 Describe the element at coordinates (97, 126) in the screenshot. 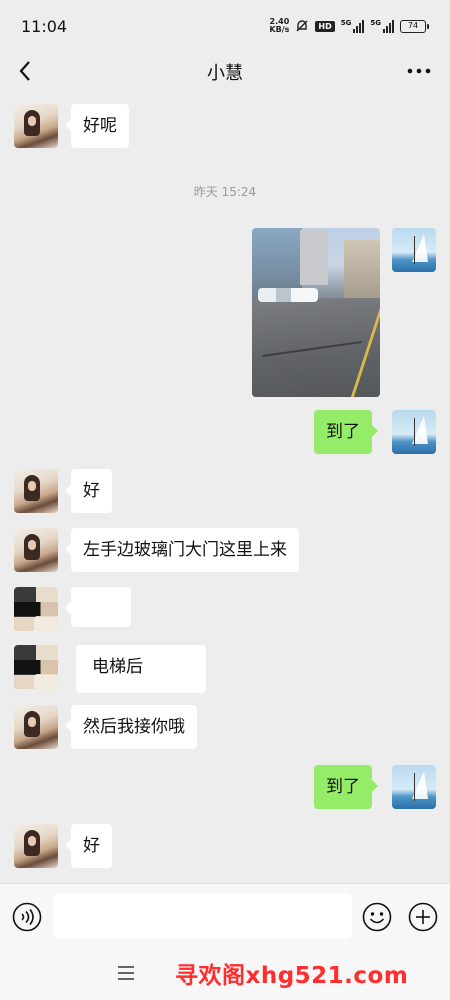

I see `message-bubble: 好呢` at that location.